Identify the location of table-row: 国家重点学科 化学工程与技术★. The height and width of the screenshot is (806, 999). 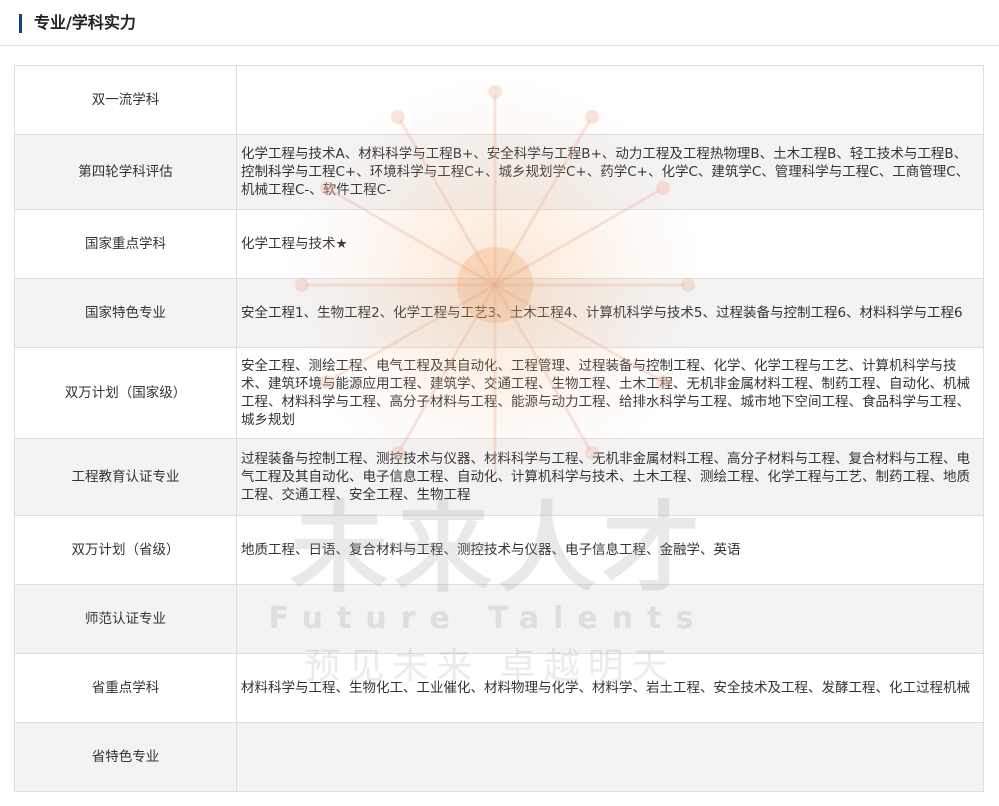
(499, 244).